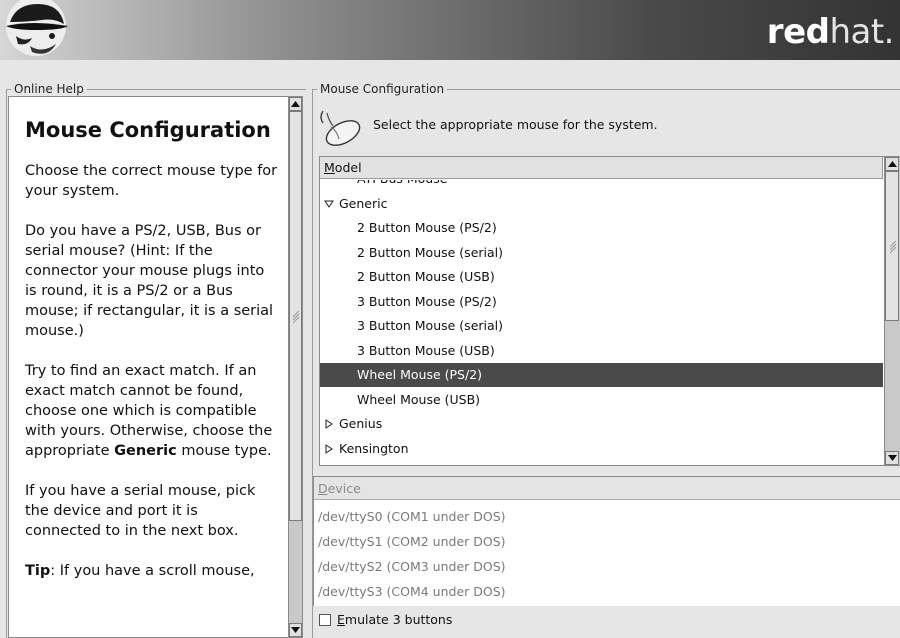  I want to click on help-scroll-down-button, so click(295, 630).